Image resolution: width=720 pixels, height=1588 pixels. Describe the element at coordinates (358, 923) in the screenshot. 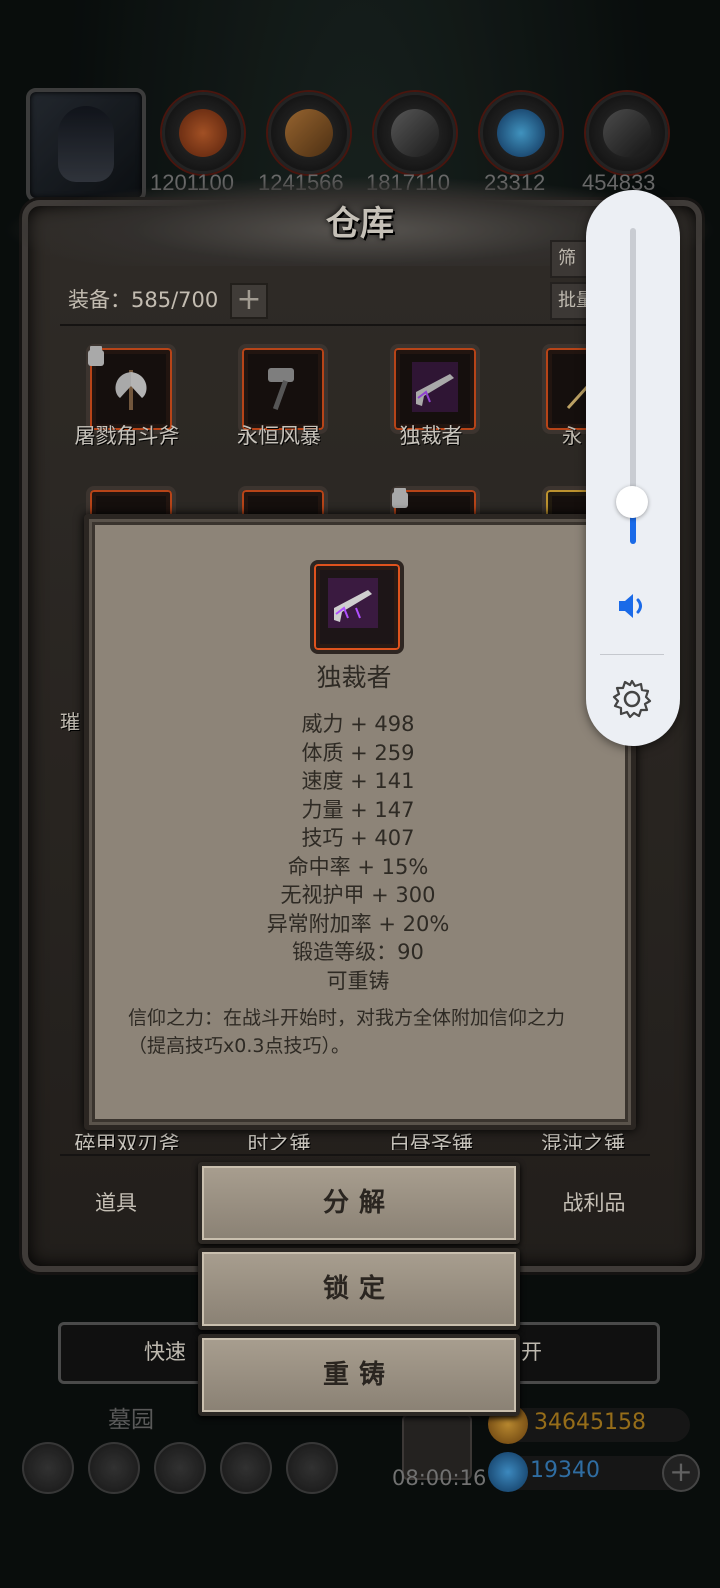

I see `stat-line: 异常附加率 + 20%` at that location.